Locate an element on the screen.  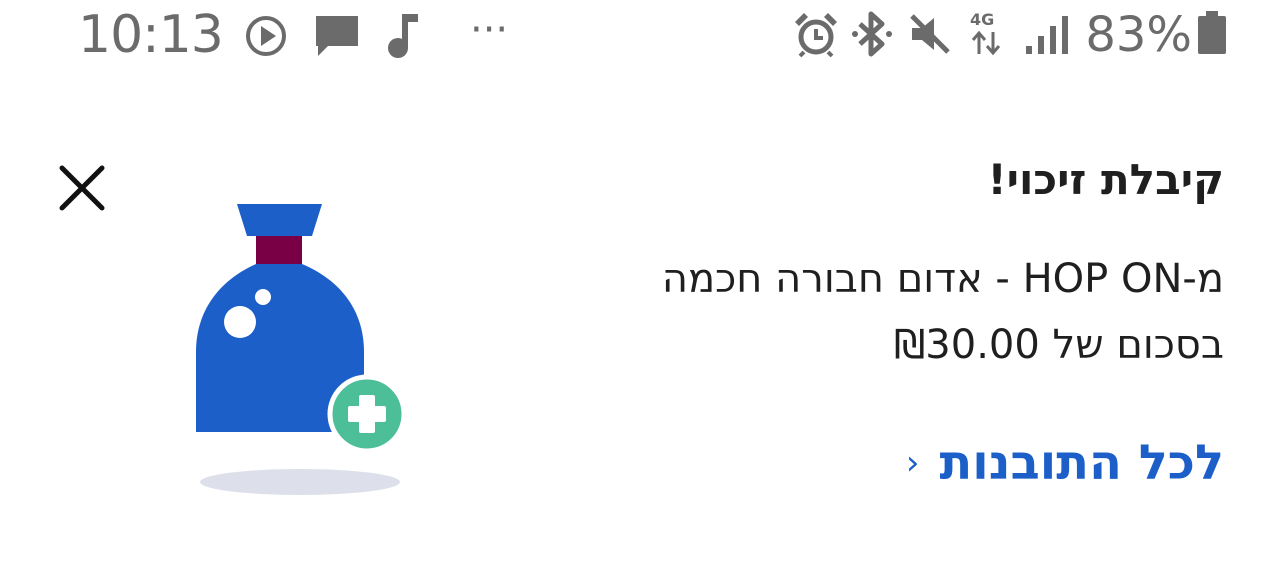
status-bar: 10:13 ··· 4G 83% is located at coordinates (640, 35).